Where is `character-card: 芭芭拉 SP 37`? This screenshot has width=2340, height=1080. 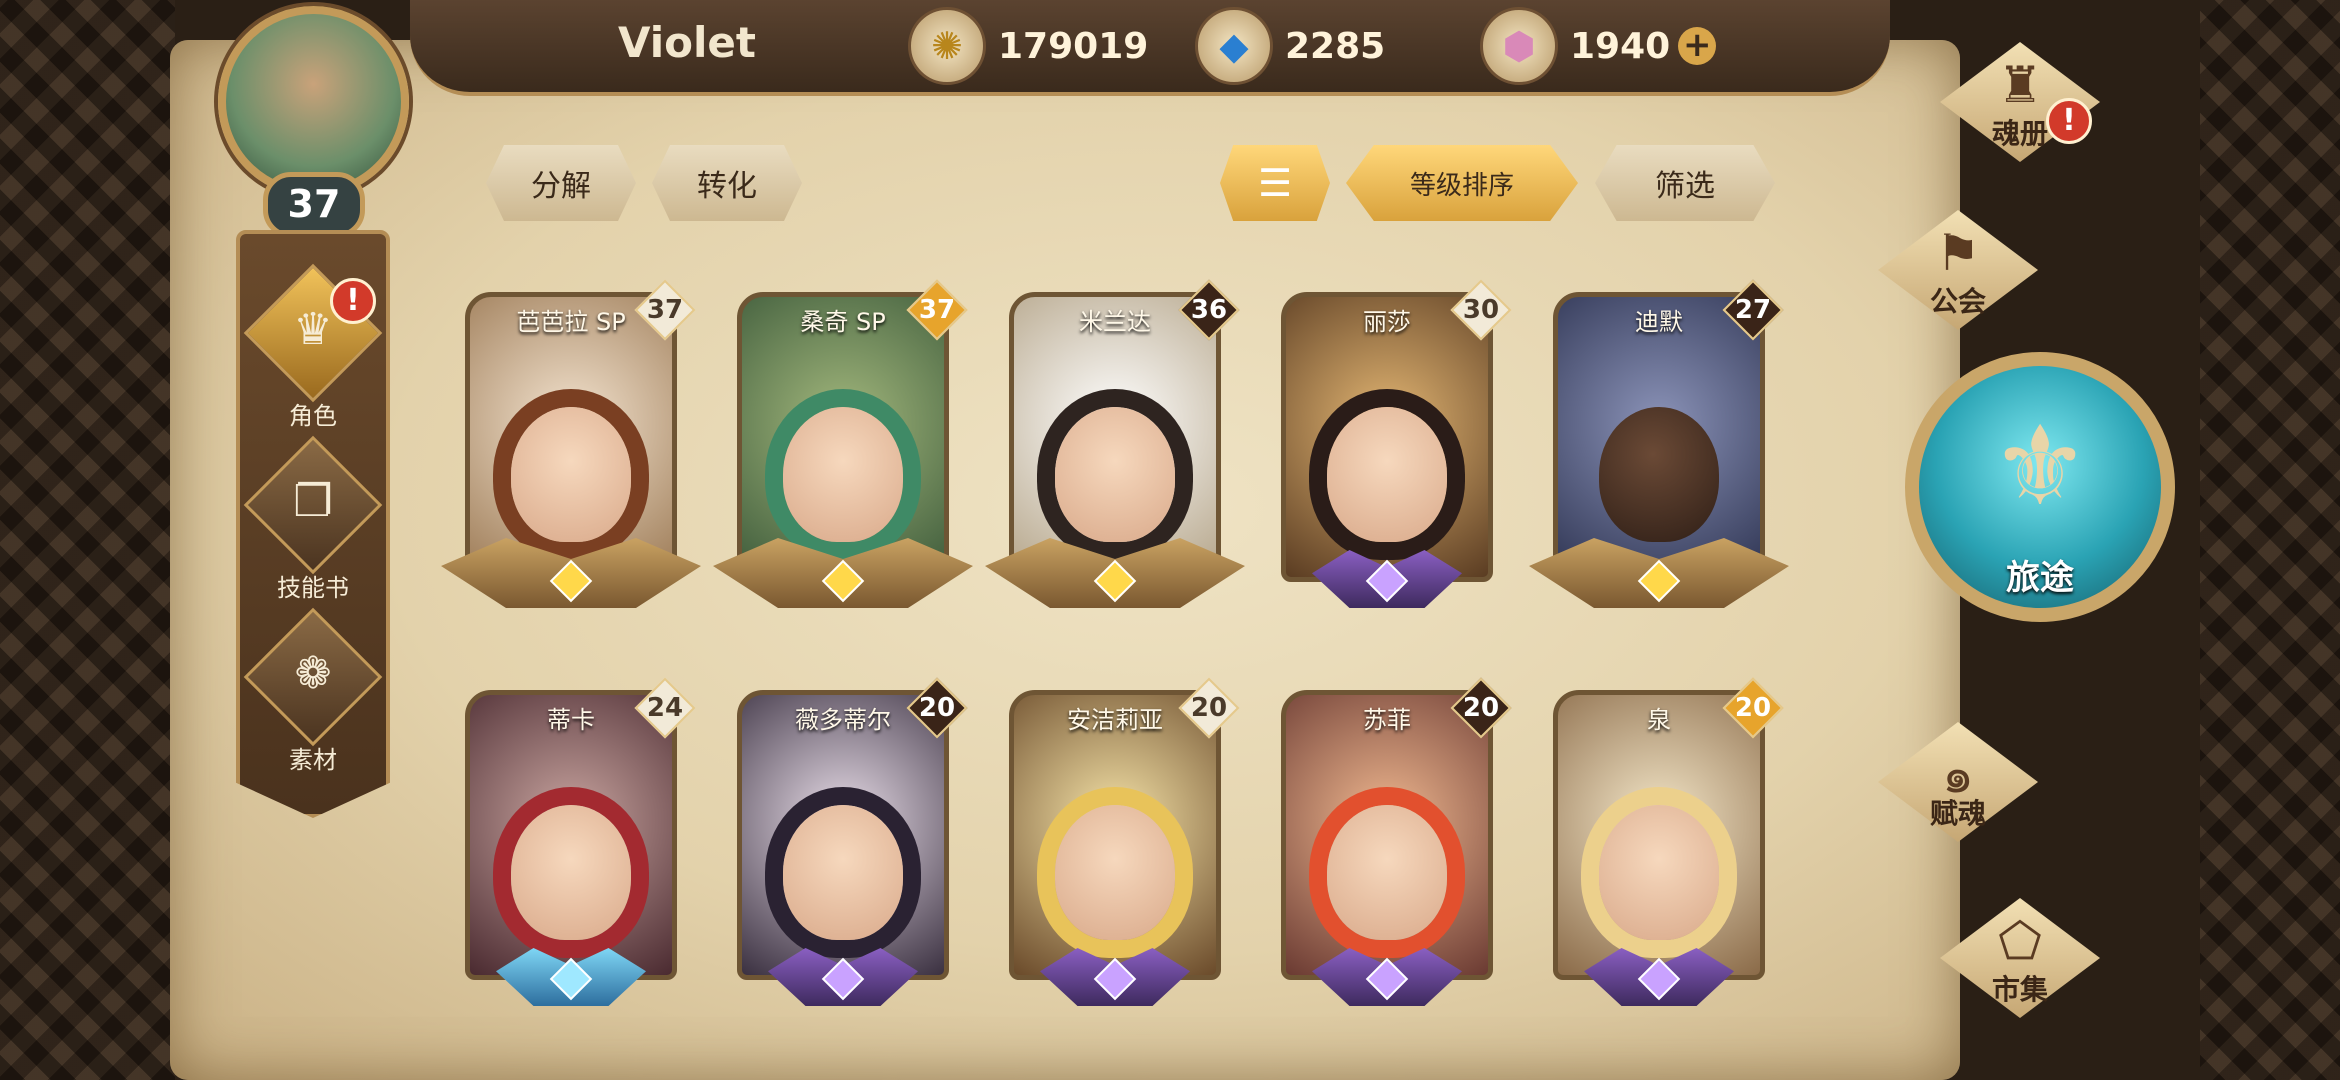 character-card: 芭芭拉 SP 37 is located at coordinates (571, 443).